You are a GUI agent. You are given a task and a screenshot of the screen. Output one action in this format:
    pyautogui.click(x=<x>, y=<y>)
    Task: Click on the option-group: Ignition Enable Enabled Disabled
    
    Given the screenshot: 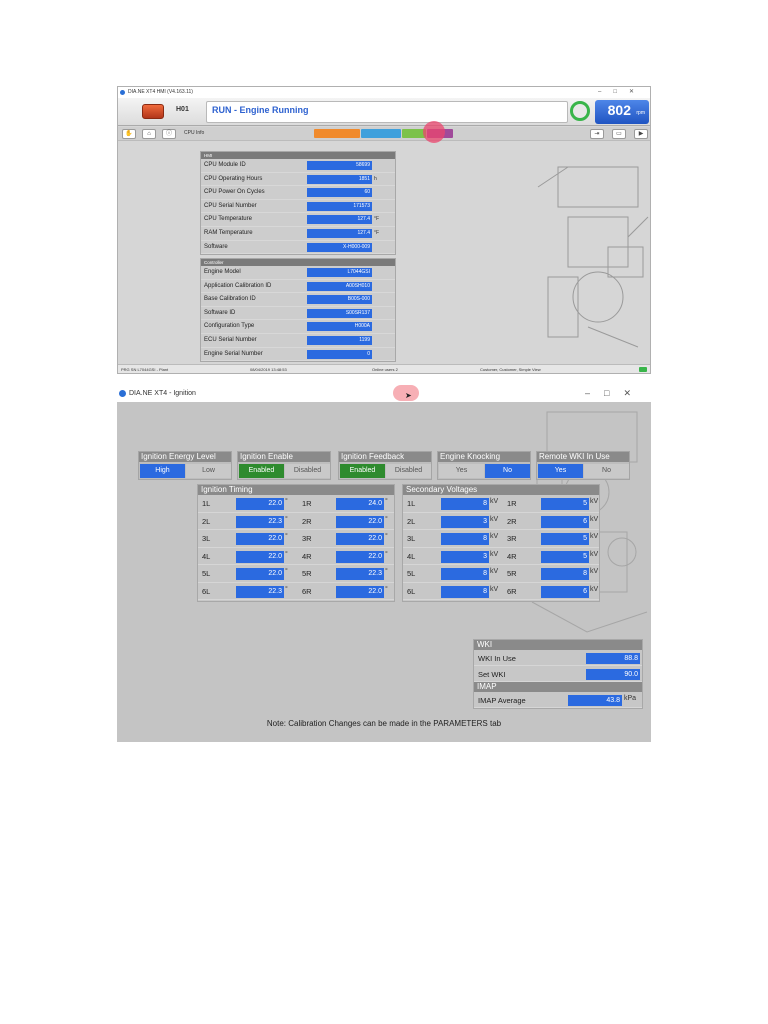 What is the action you would take?
    pyautogui.click(x=284, y=465)
    